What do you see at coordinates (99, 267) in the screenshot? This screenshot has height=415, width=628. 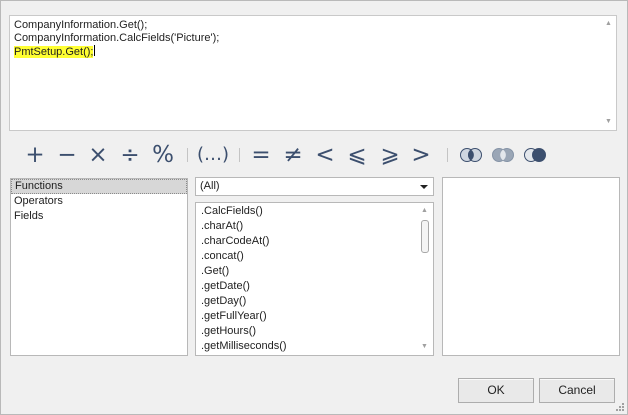 I see `category-list: Functions Operators Fields` at bounding box center [99, 267].